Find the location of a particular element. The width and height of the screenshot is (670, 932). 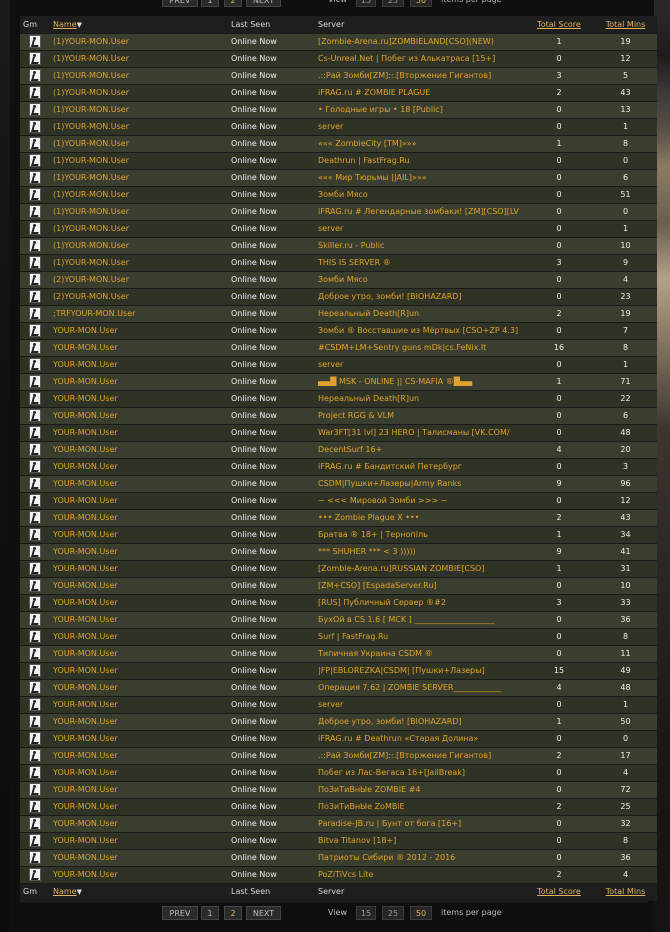

header-total-score: Total Score is located at coordinates (559, 25).